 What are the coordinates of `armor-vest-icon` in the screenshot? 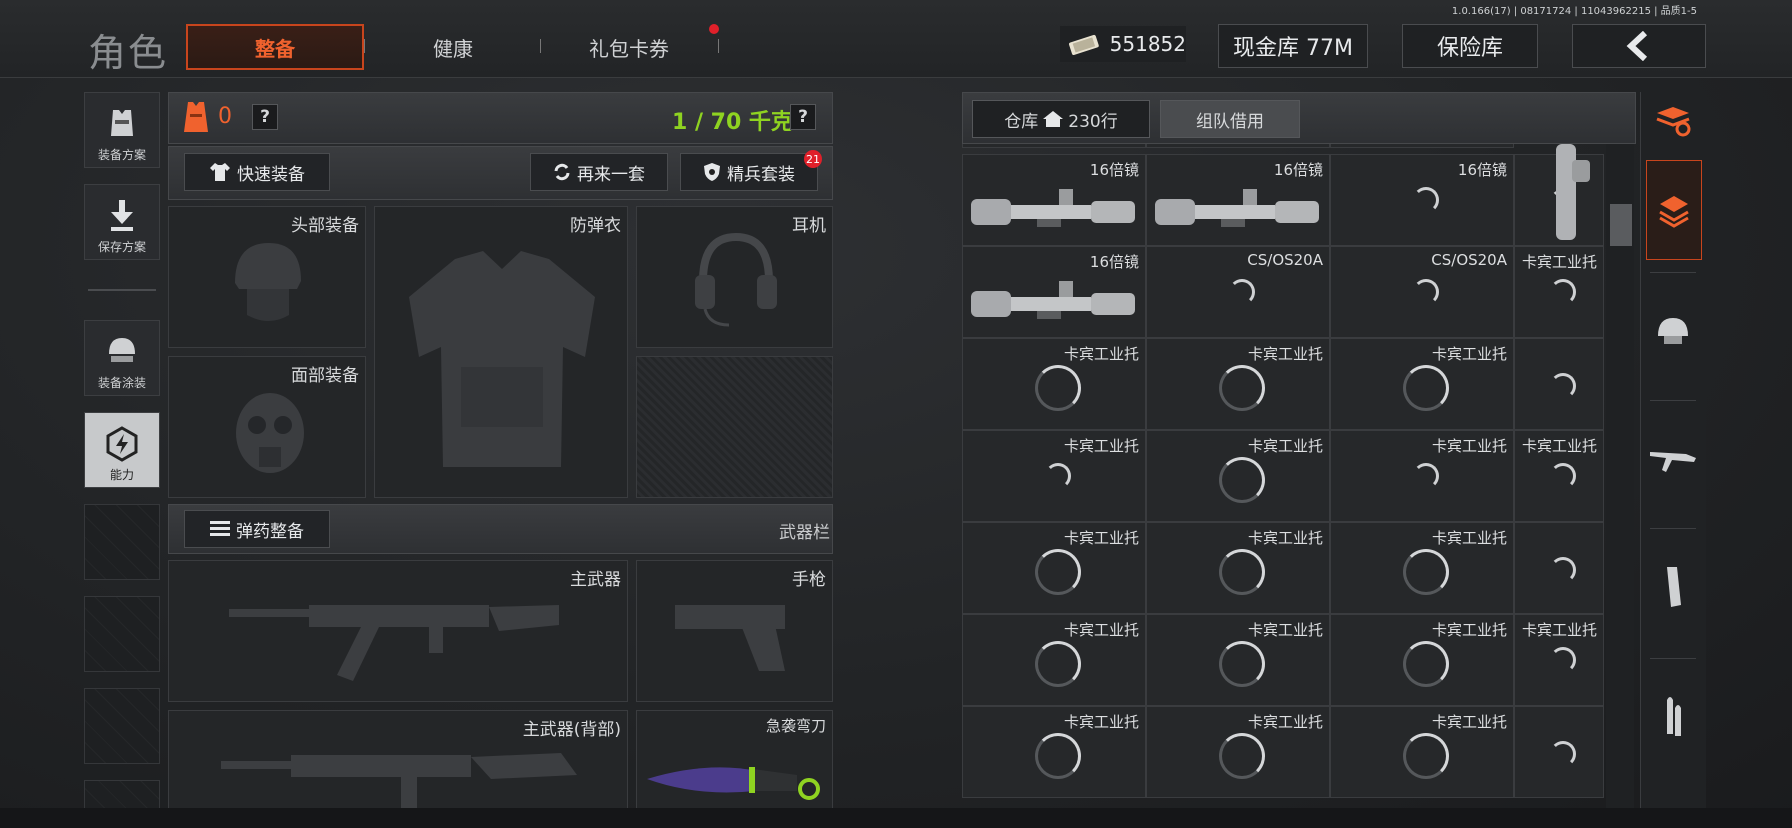 It's located at (196, 117).